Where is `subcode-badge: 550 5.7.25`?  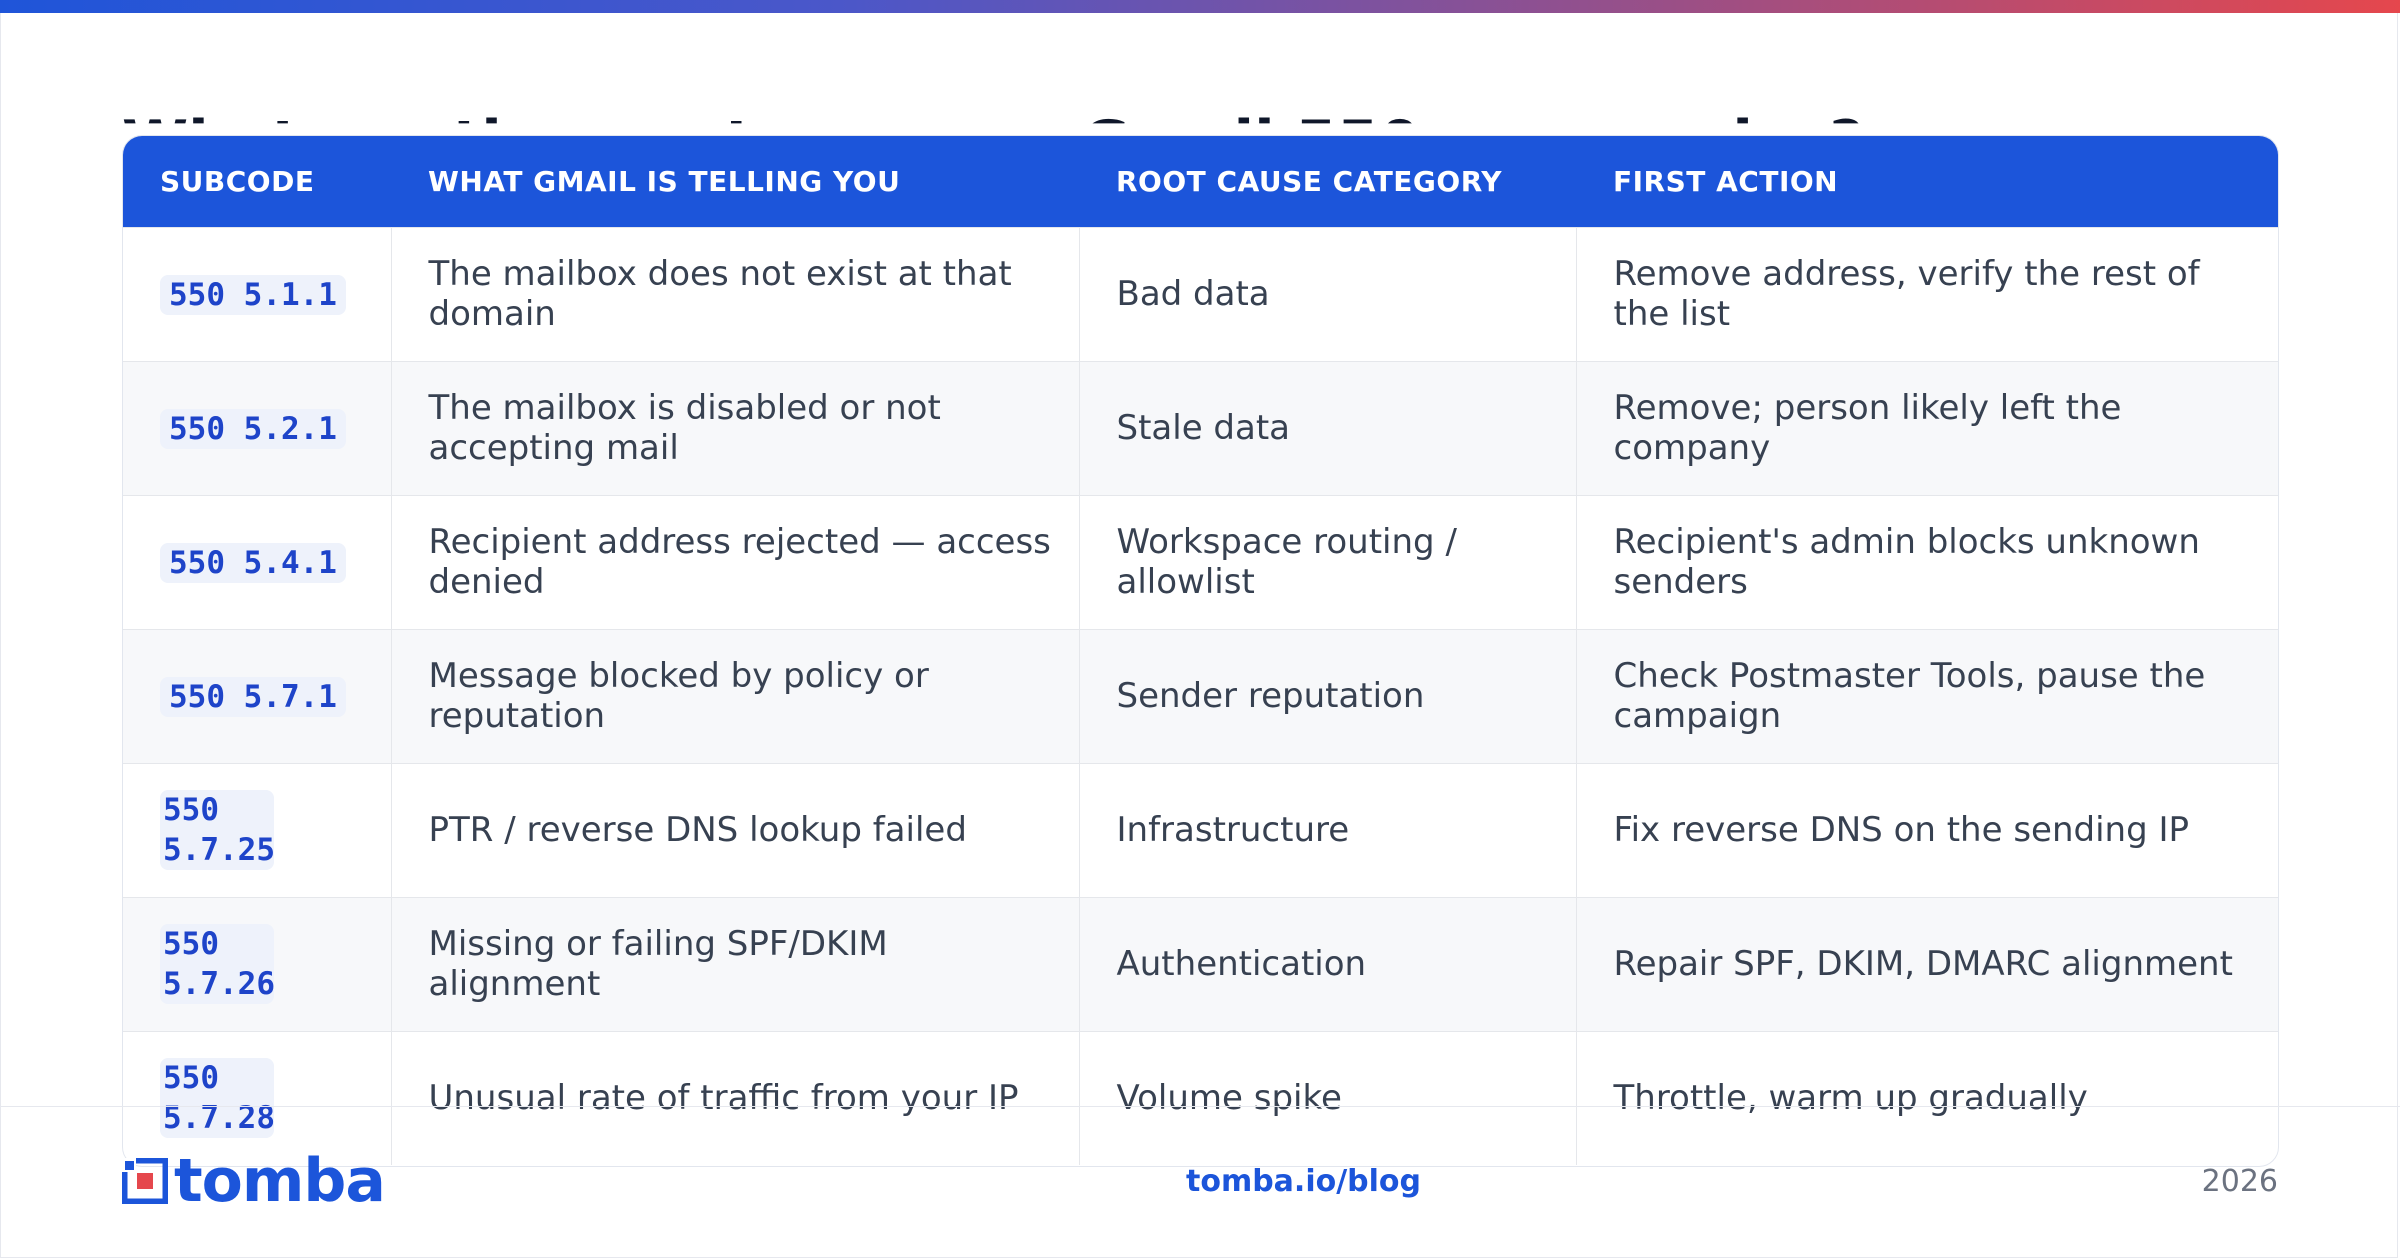
subcode-badge: 550 5.7.25 is located at coordinates (217, 830).